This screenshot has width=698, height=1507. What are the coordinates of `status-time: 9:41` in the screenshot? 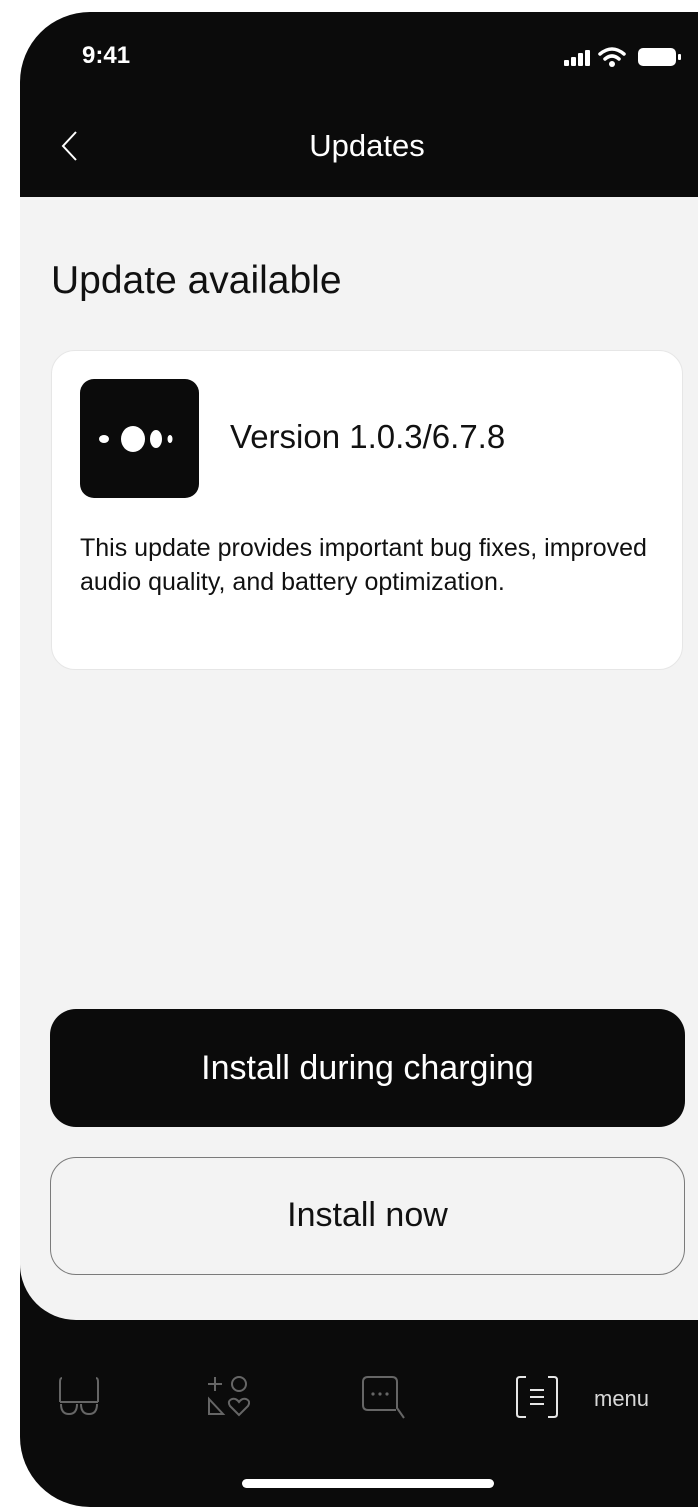 It's located at (106, 55).